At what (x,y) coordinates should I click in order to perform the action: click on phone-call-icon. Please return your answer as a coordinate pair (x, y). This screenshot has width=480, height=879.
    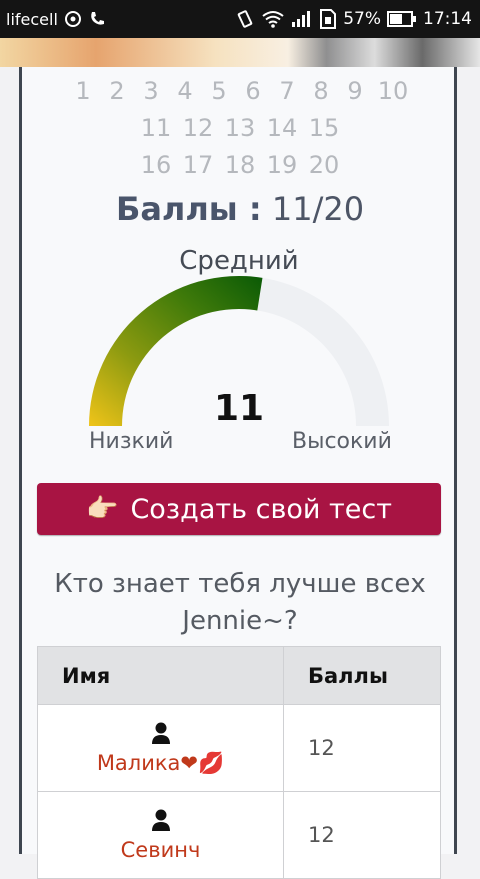
    Looking at the image, I should click on (97, 19).